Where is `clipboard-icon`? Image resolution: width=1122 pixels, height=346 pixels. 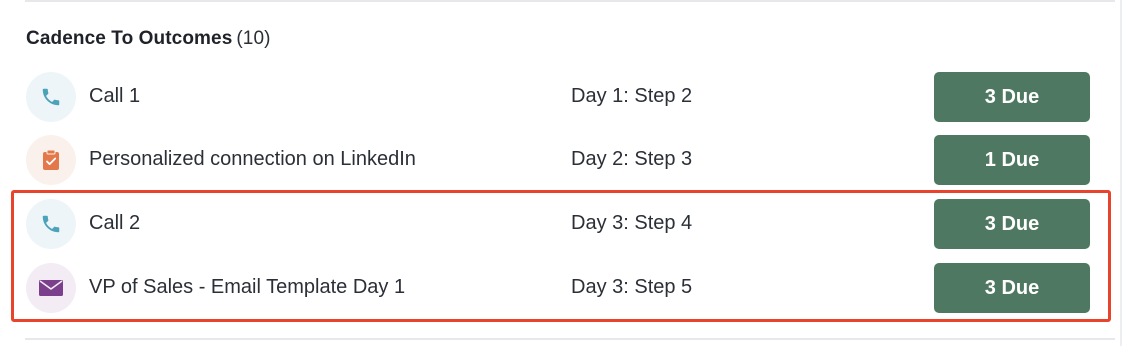 clipboard-icon is located at coordinates (51, 159).